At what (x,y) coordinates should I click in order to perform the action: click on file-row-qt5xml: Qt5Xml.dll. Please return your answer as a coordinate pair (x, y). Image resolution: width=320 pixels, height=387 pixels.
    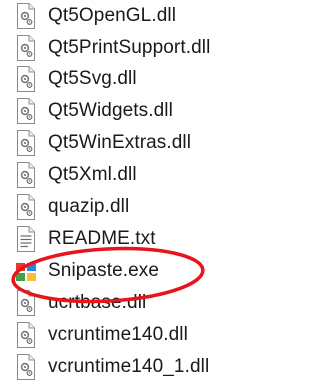
    Looking at the image, I should click on (164, 175).